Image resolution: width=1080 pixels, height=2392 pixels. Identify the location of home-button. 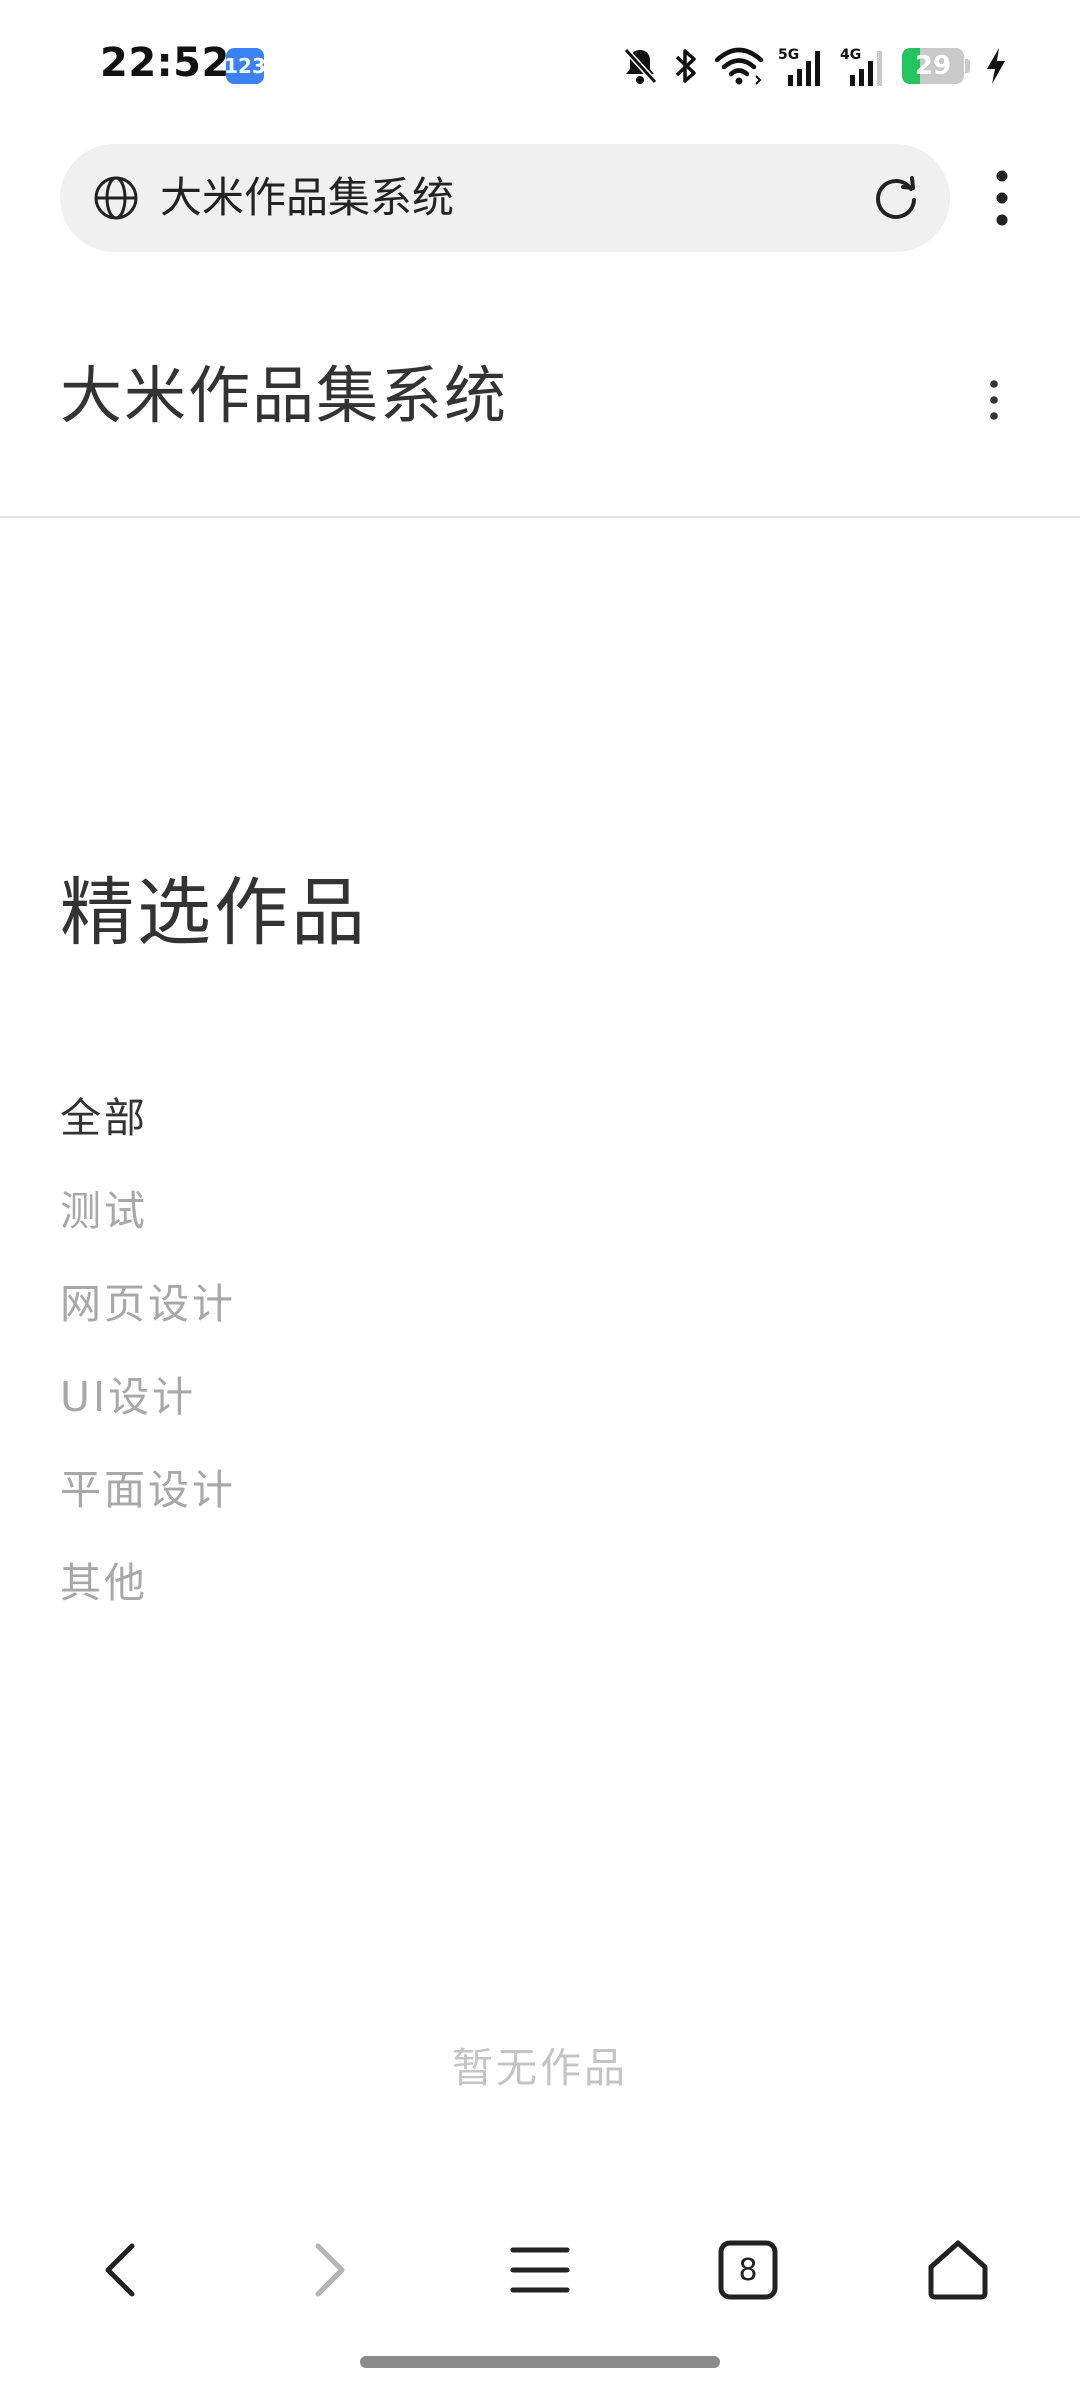
(958, 2270).